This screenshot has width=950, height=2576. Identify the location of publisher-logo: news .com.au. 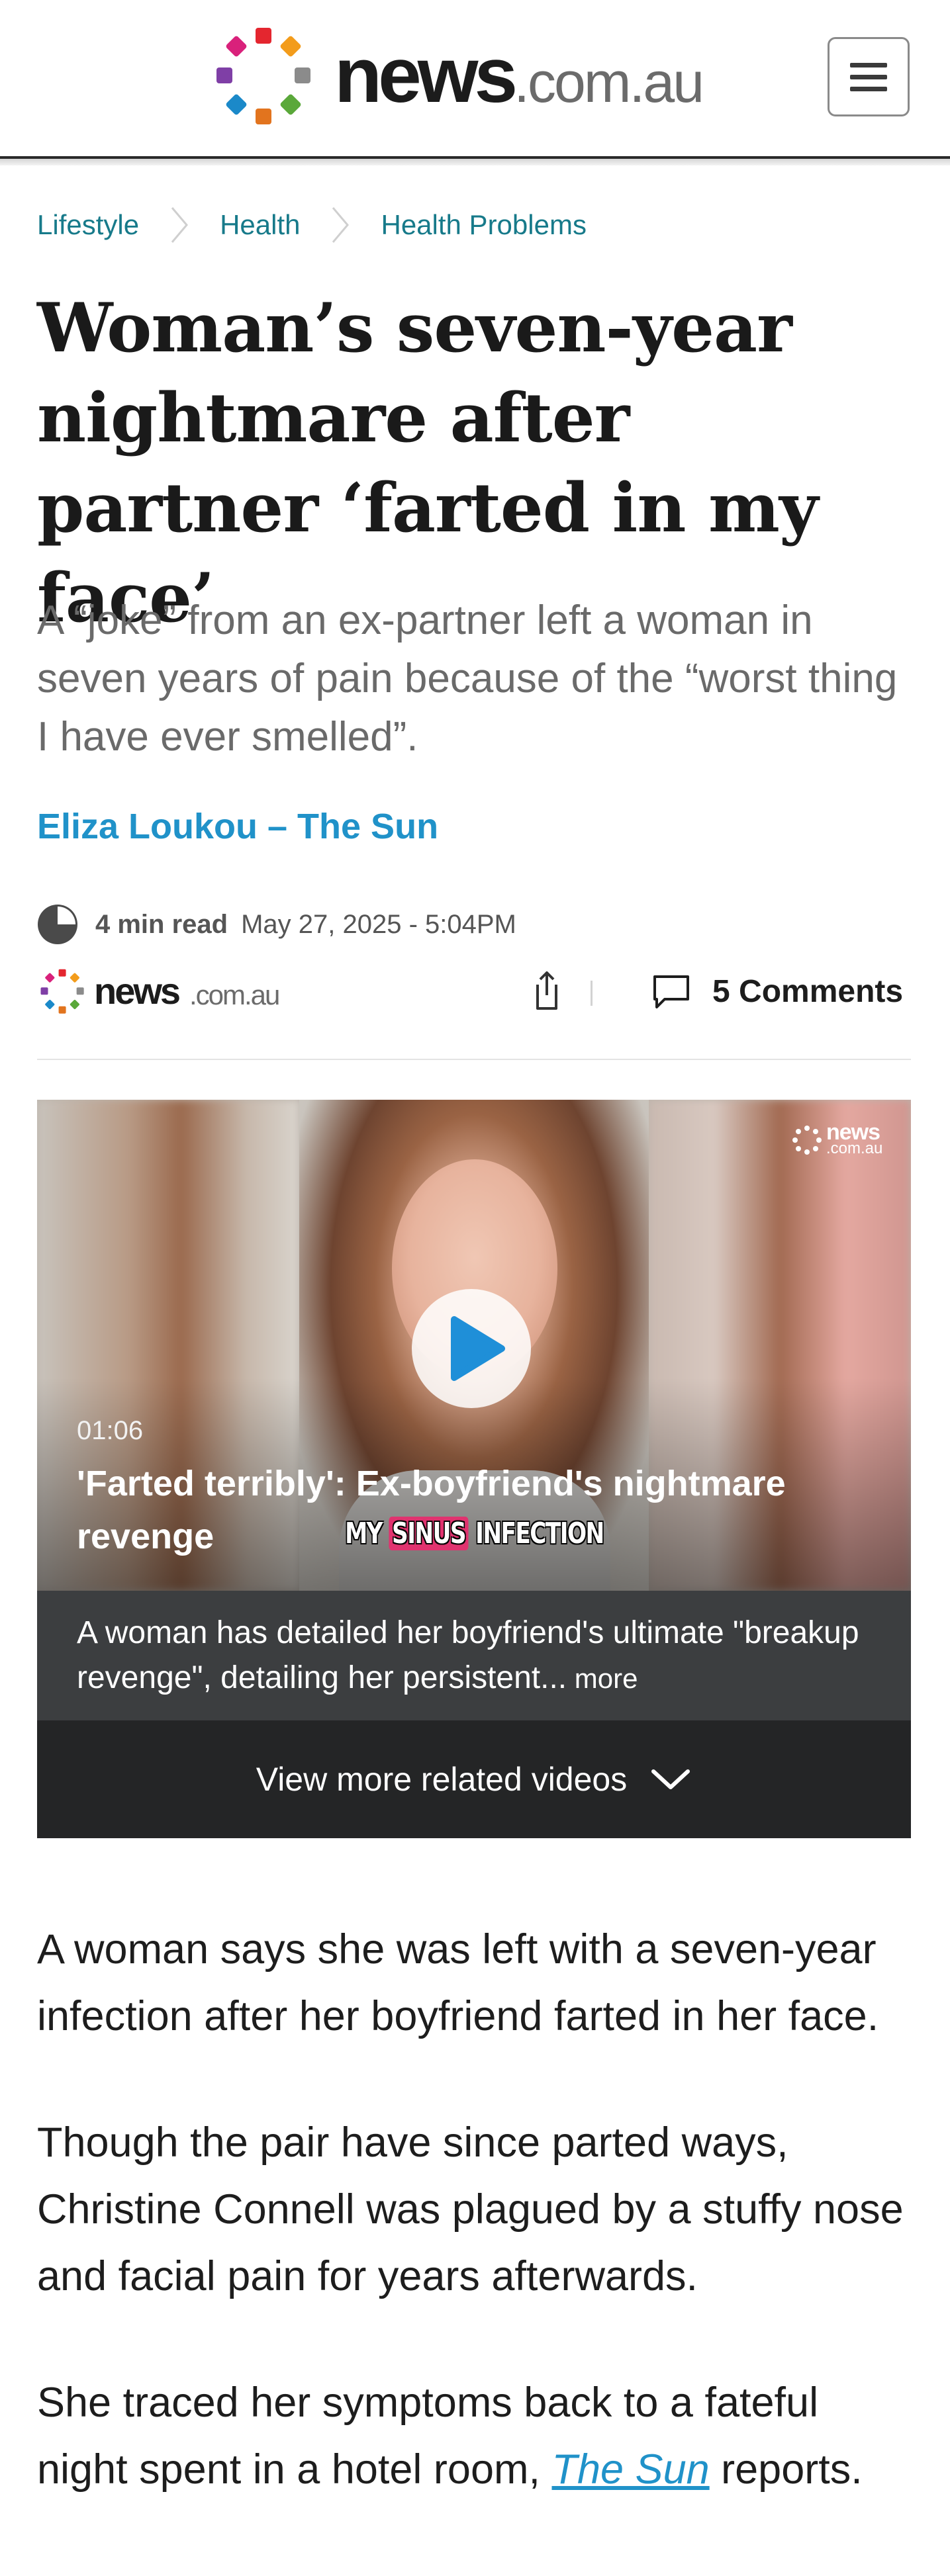
(176, 991).